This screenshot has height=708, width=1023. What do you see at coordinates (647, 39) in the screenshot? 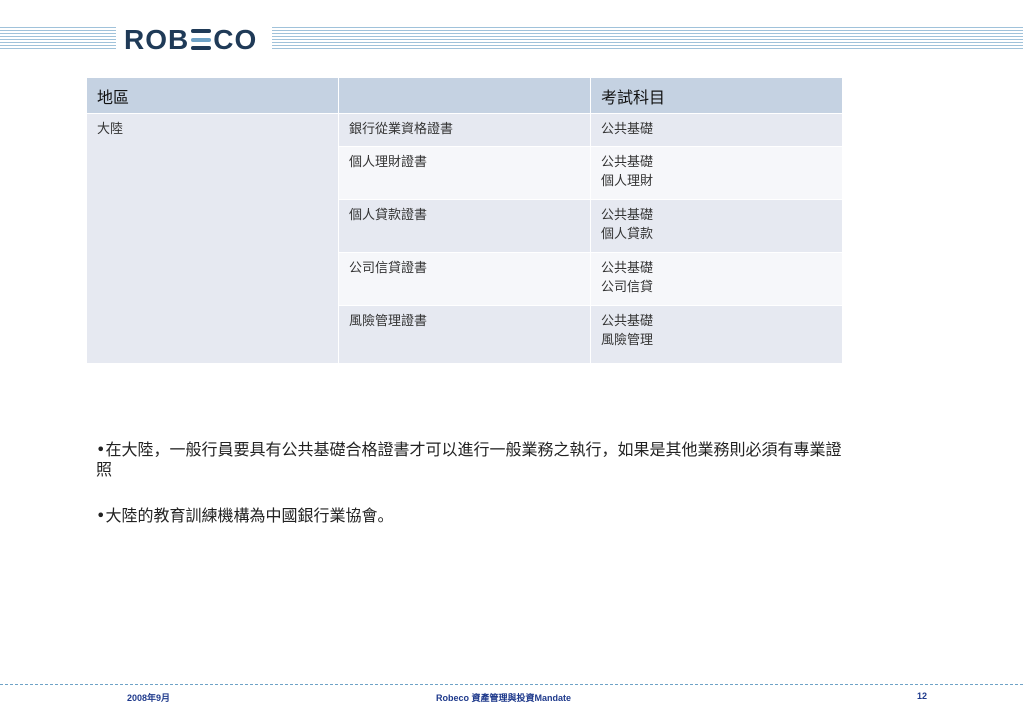
I see `header-stripes-right` at bounding box center [647, 39].